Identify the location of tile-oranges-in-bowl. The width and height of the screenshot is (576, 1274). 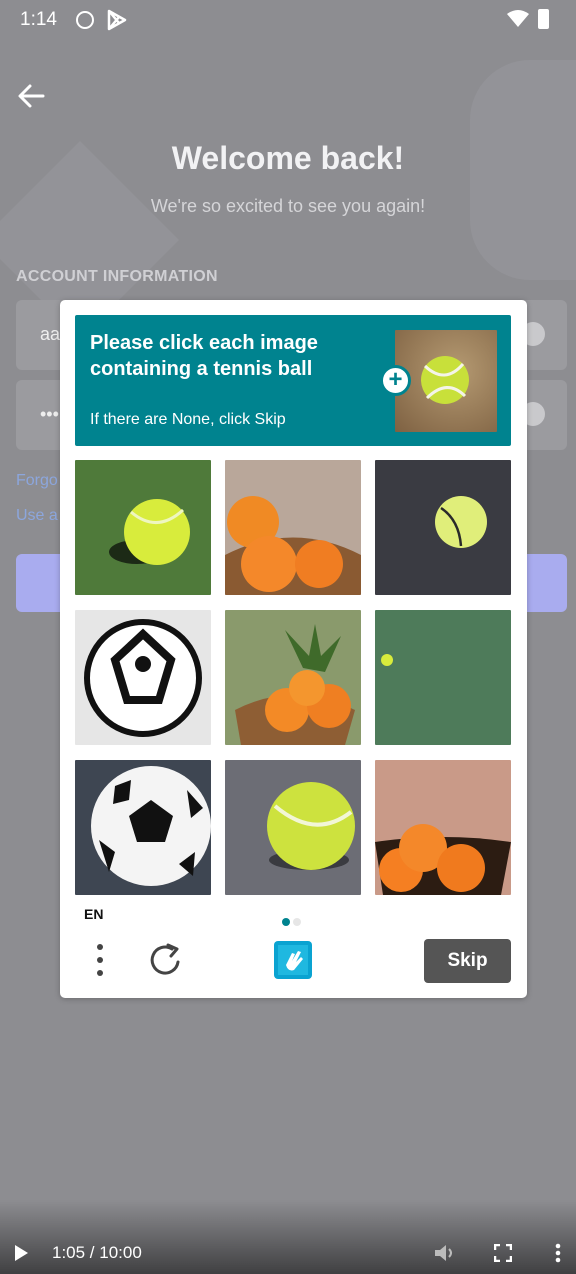
(443, 827).